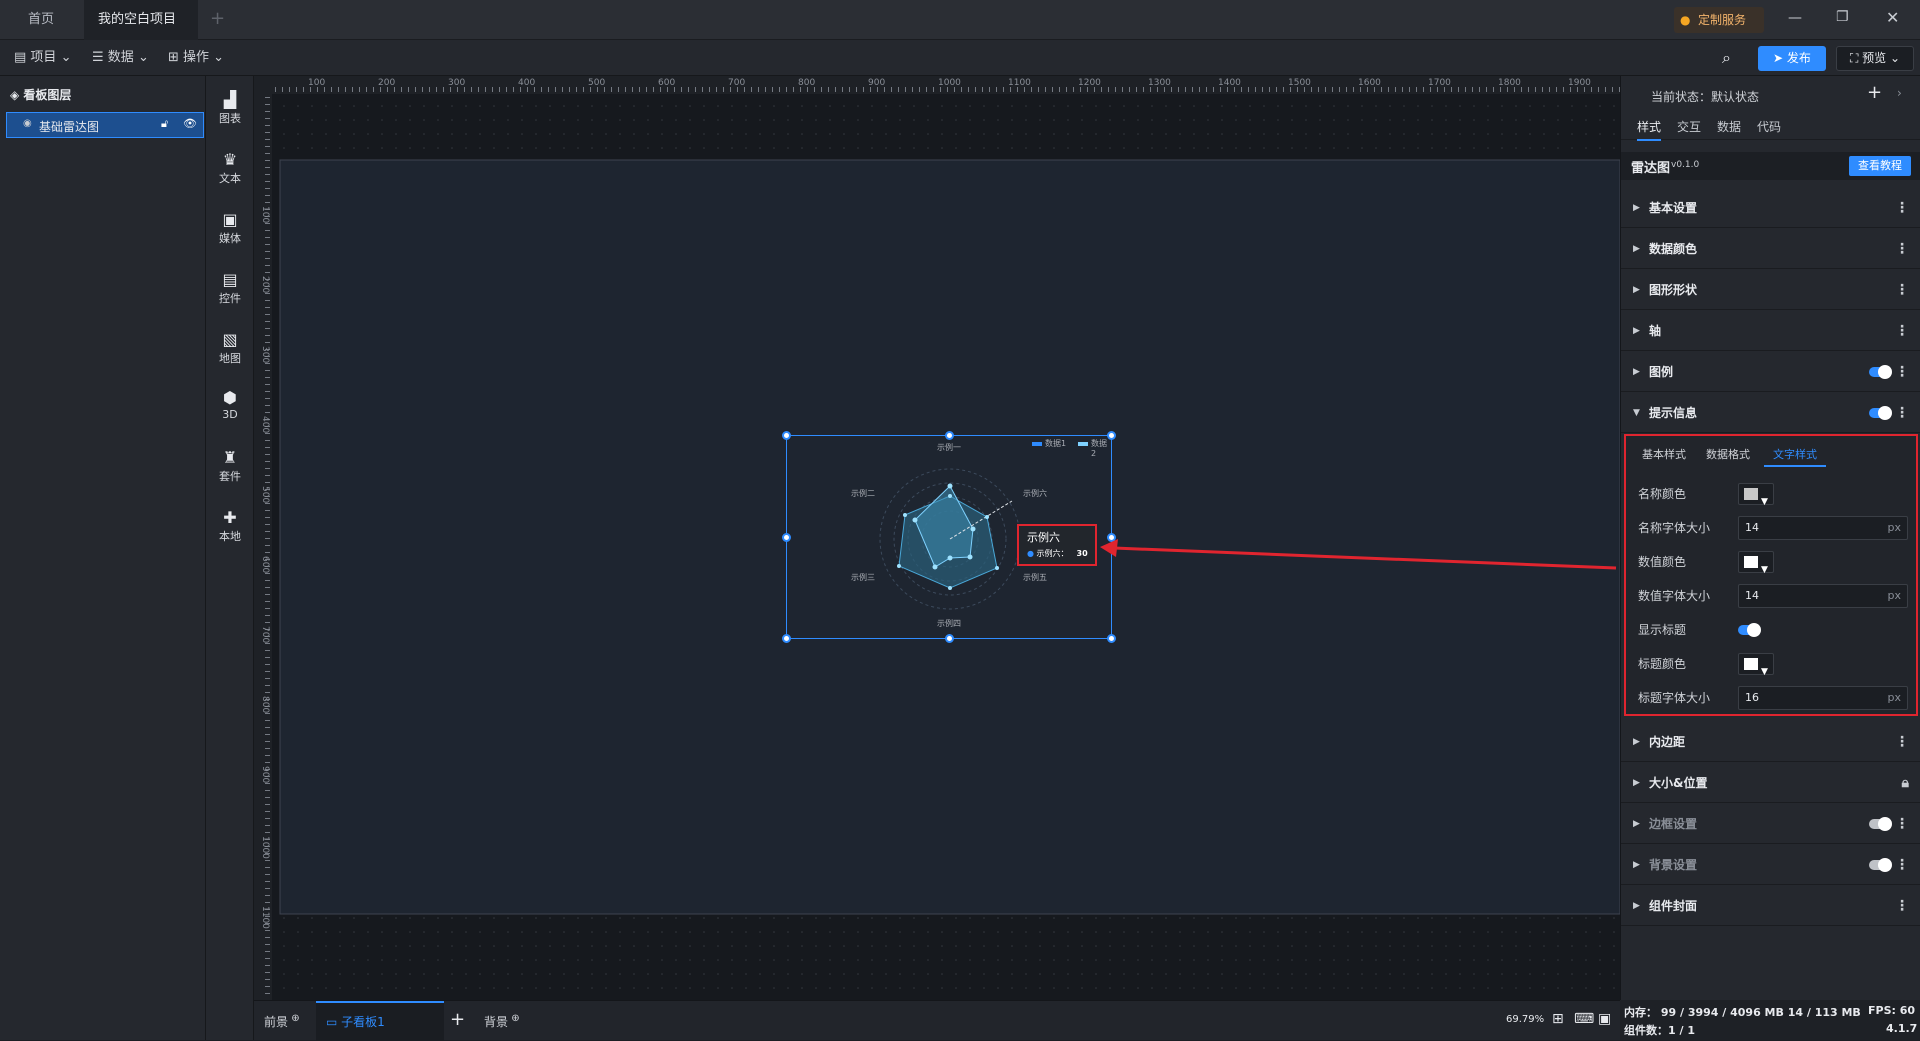 This screenshot has height=1041, width=1920. I want to click on add-board-icon: +, so click(457, 1019).